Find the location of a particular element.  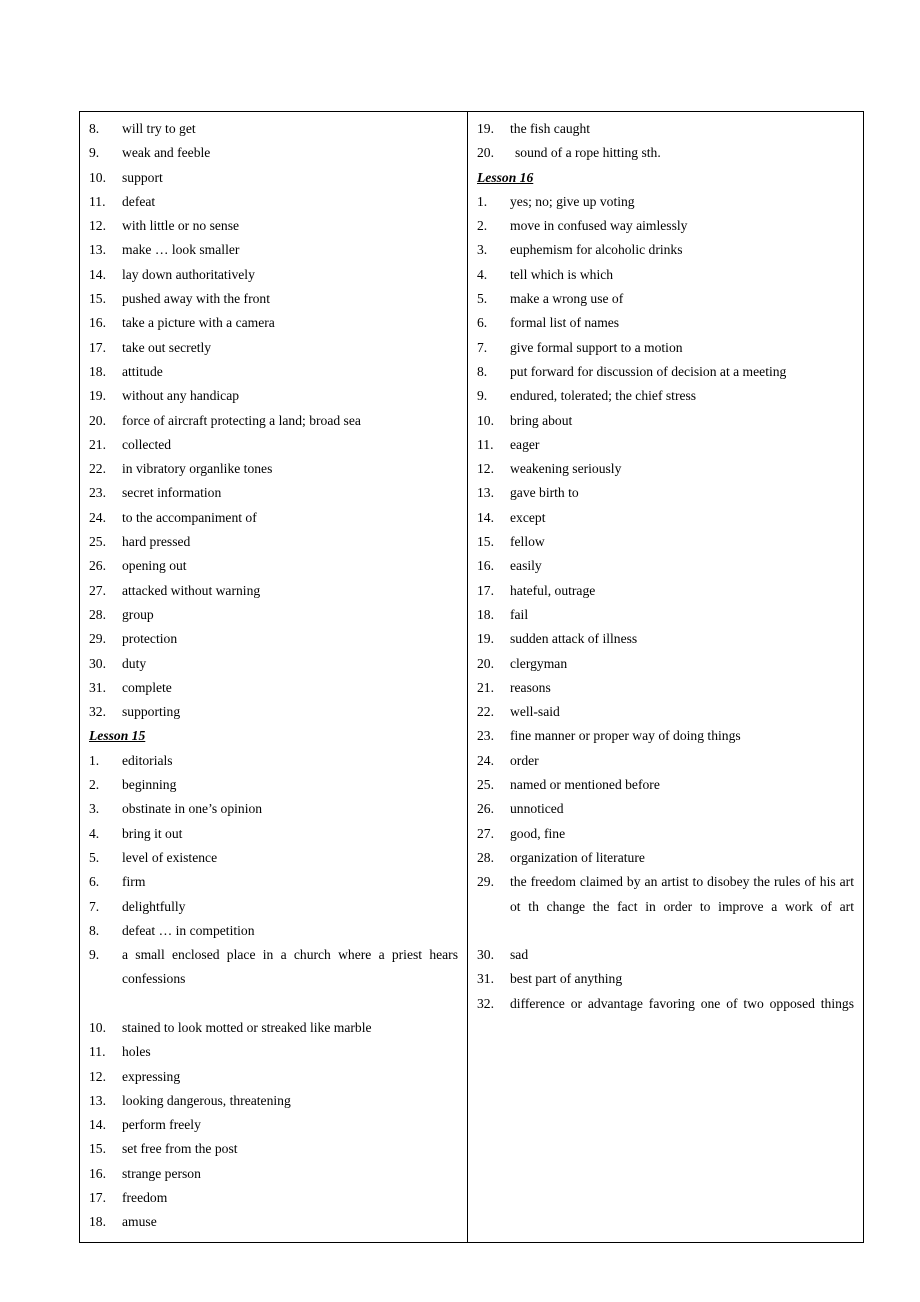

list-item: 11. eager is located at coordinates (665, 445).